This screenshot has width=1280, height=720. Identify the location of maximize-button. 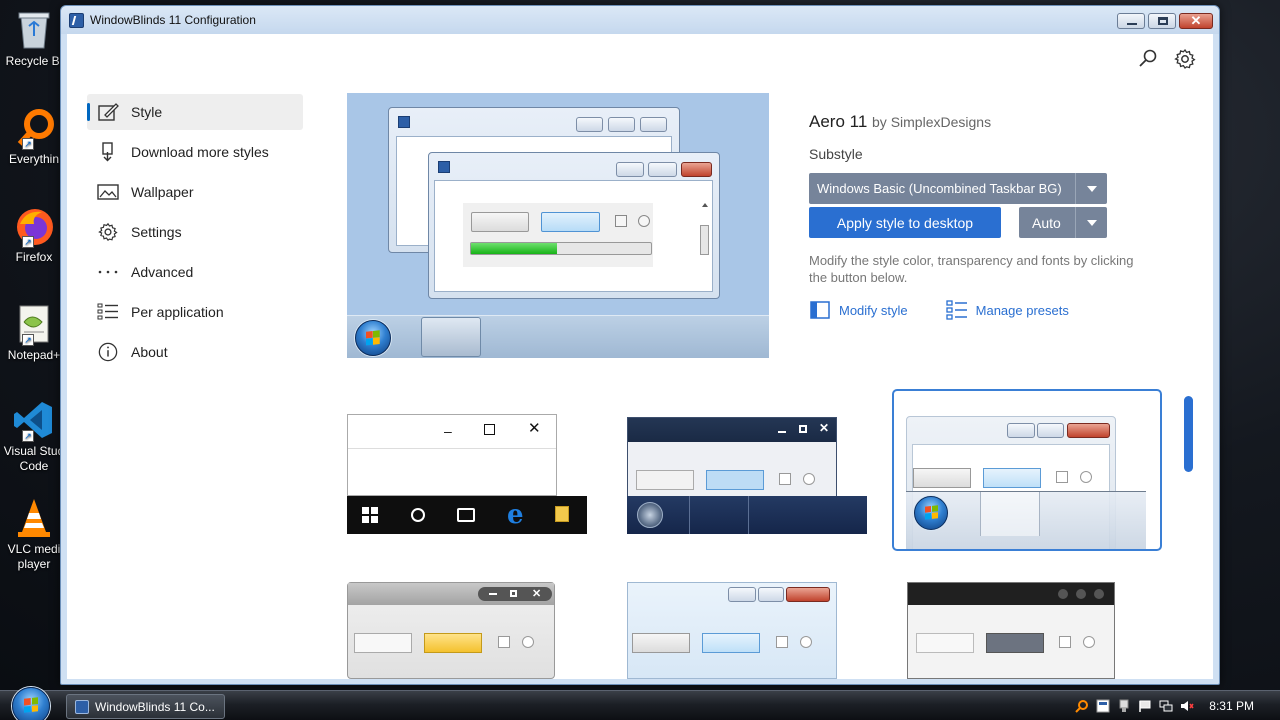
(1162, 21).